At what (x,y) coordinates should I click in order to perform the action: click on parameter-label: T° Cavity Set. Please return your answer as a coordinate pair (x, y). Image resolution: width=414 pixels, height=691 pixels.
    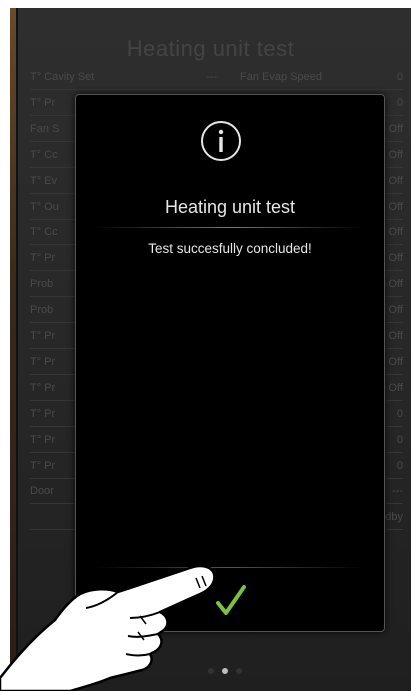
    Looking at the image, I should click on (62, 77).